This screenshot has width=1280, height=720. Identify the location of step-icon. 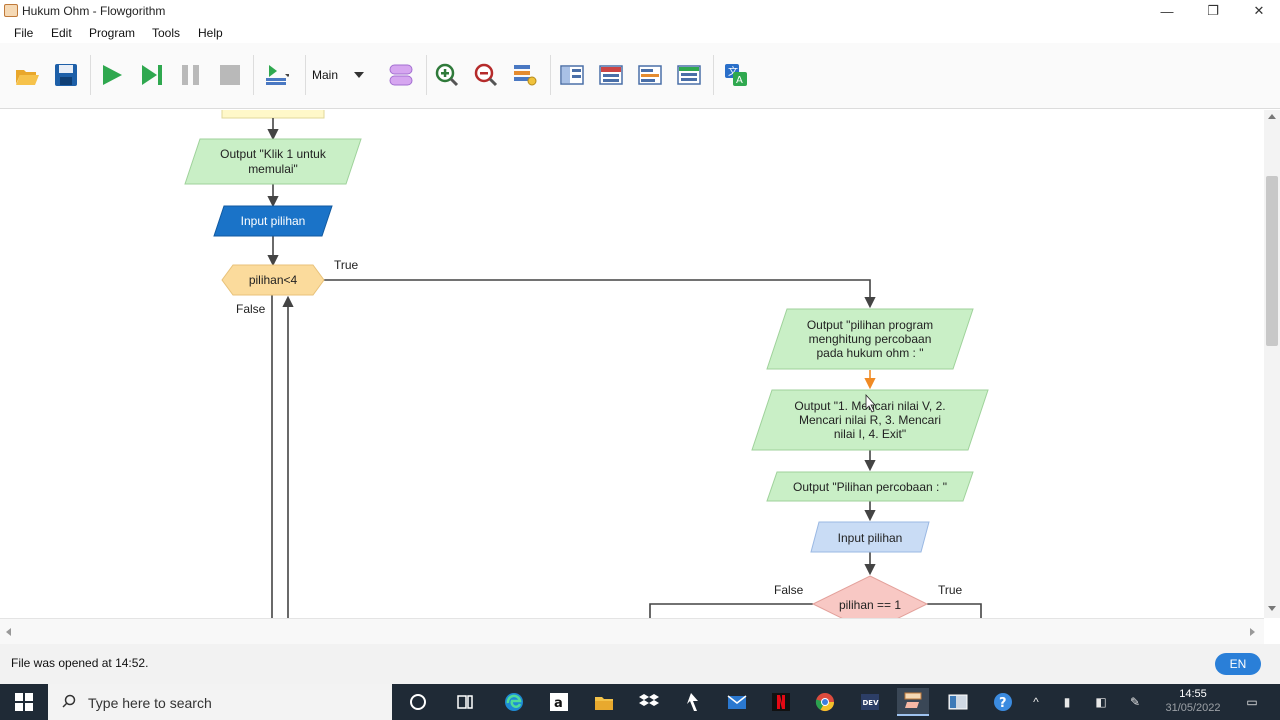
(152, 75).